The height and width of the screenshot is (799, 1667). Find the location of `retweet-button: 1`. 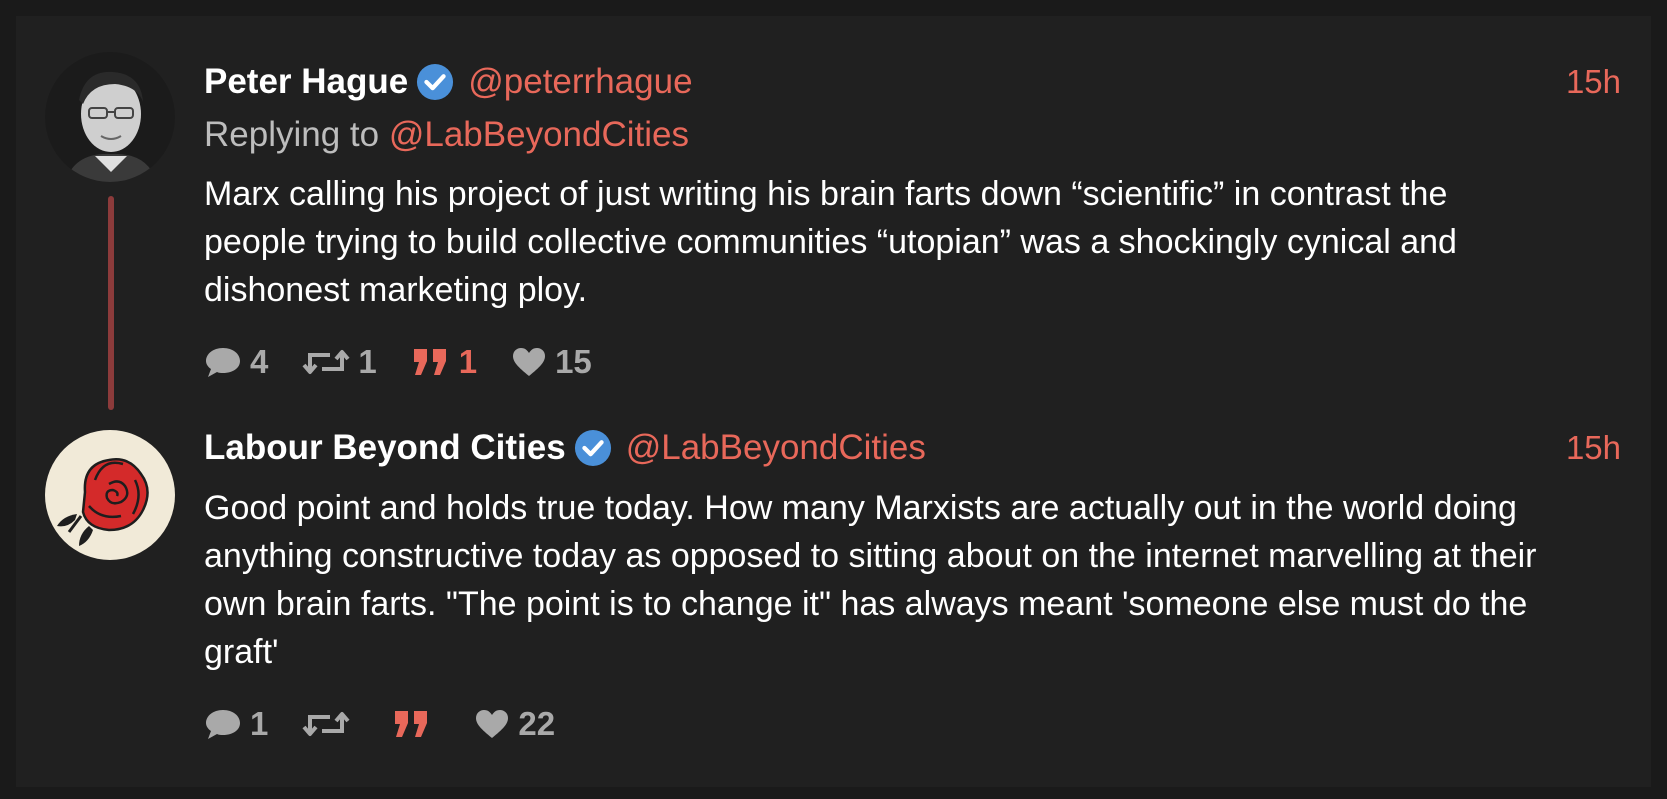

retweet-button: 1 is located at coordinates (339, 362).